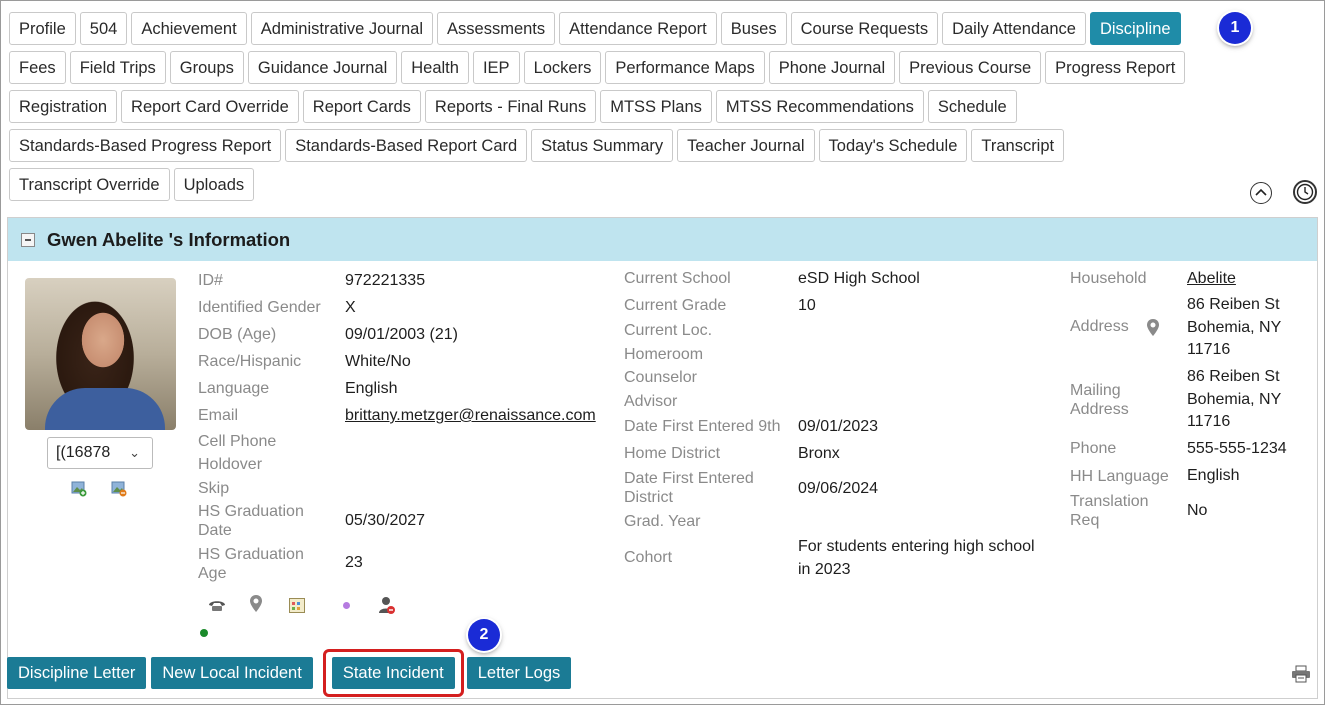 Image resolution: width=1325 pixels, height=705 pixels. I want to click on tab-previous-course: Previous Course, so click(970, 67).